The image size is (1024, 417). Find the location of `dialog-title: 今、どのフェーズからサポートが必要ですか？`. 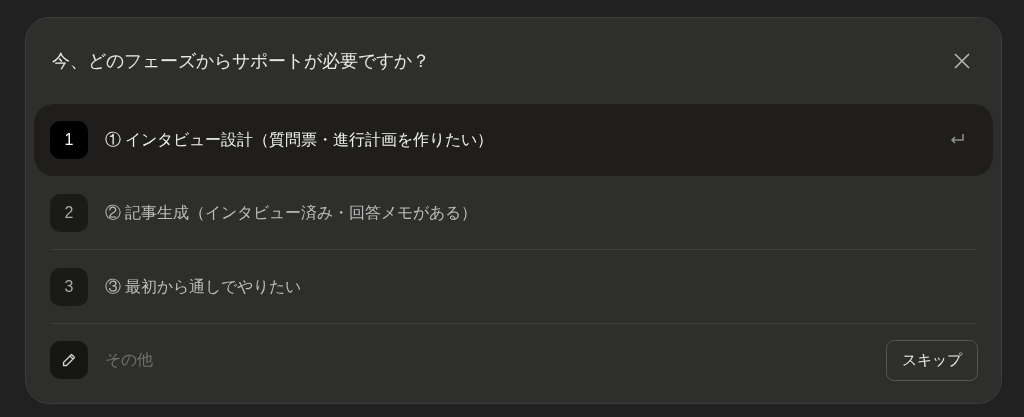

dialog-title: 今、どのフェーズからサポートが必要ですか？ is located at coordinates (241, 61).